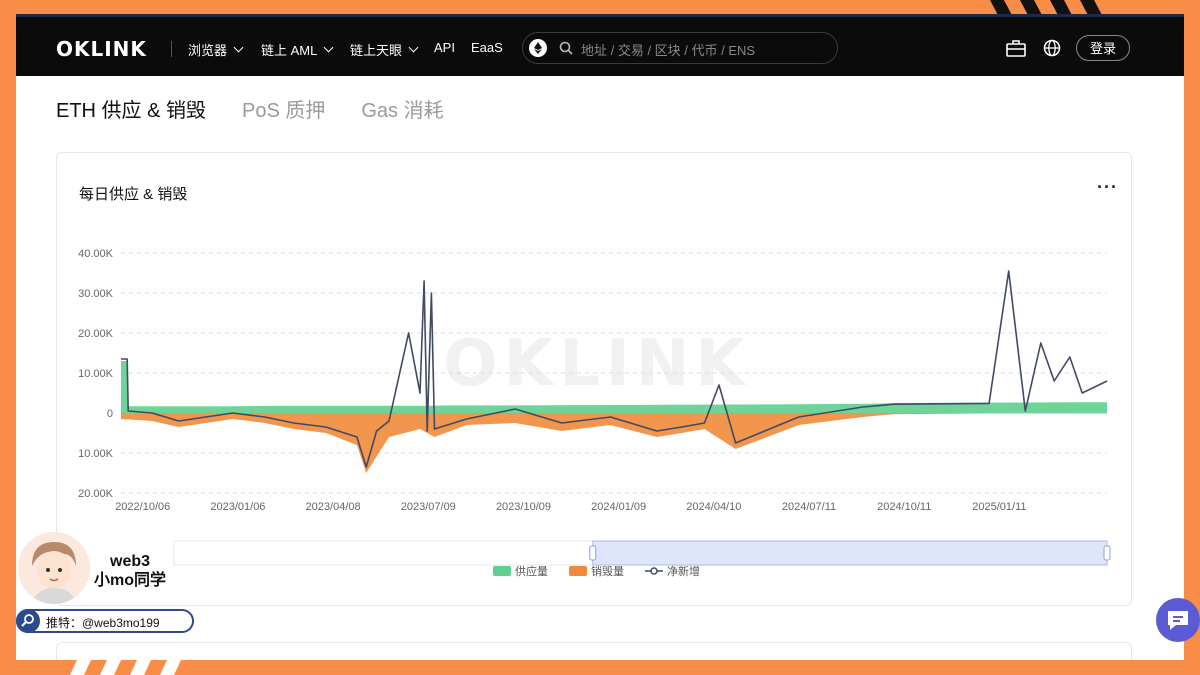  Describe the element at coordinates (110, 414) in the screenshot. I see `y-tick-label: 0` at that location.